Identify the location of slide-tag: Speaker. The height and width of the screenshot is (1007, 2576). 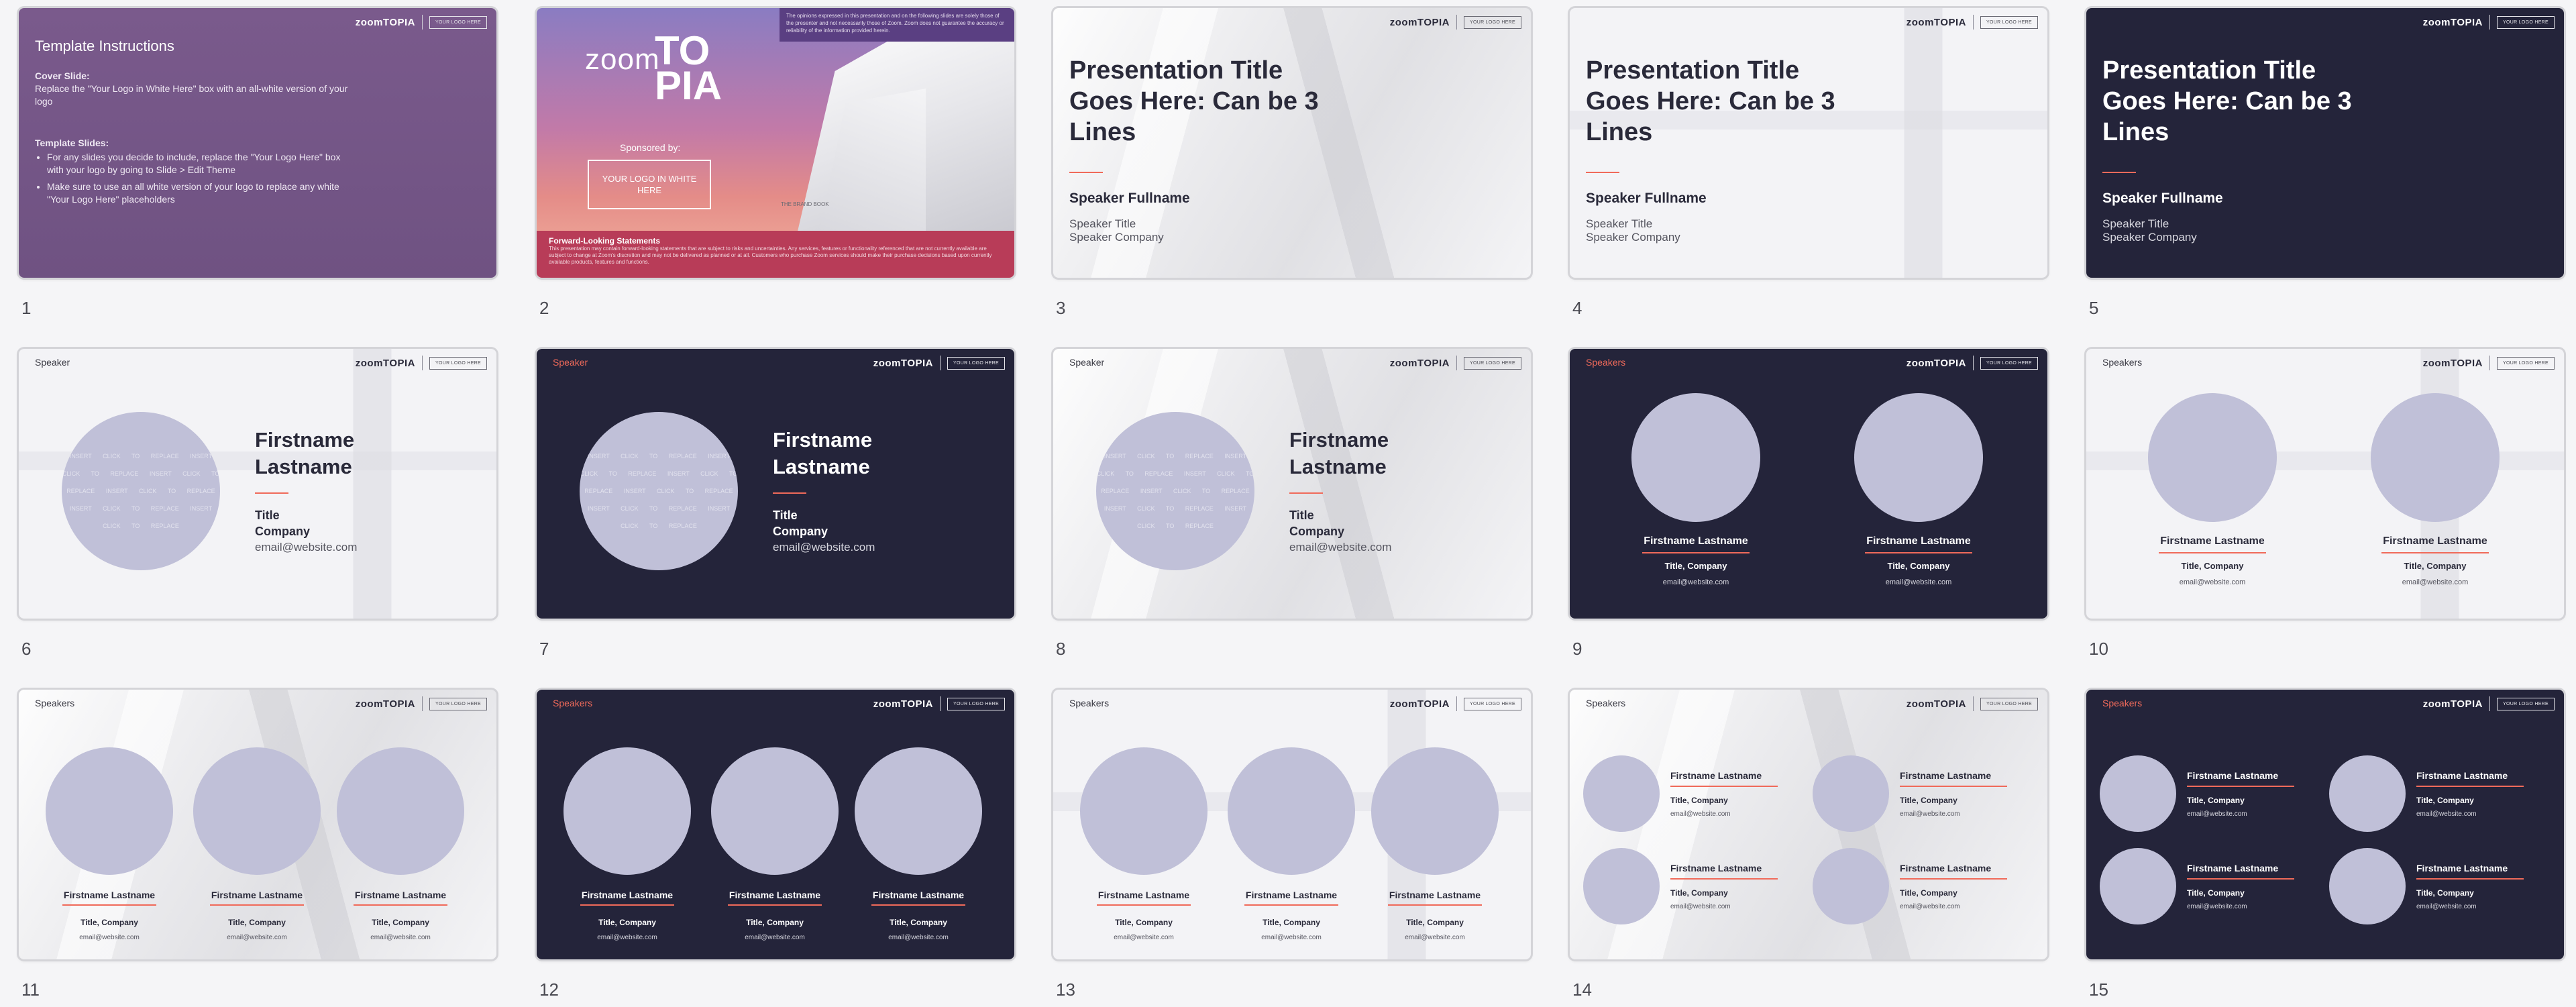
(570, 362).